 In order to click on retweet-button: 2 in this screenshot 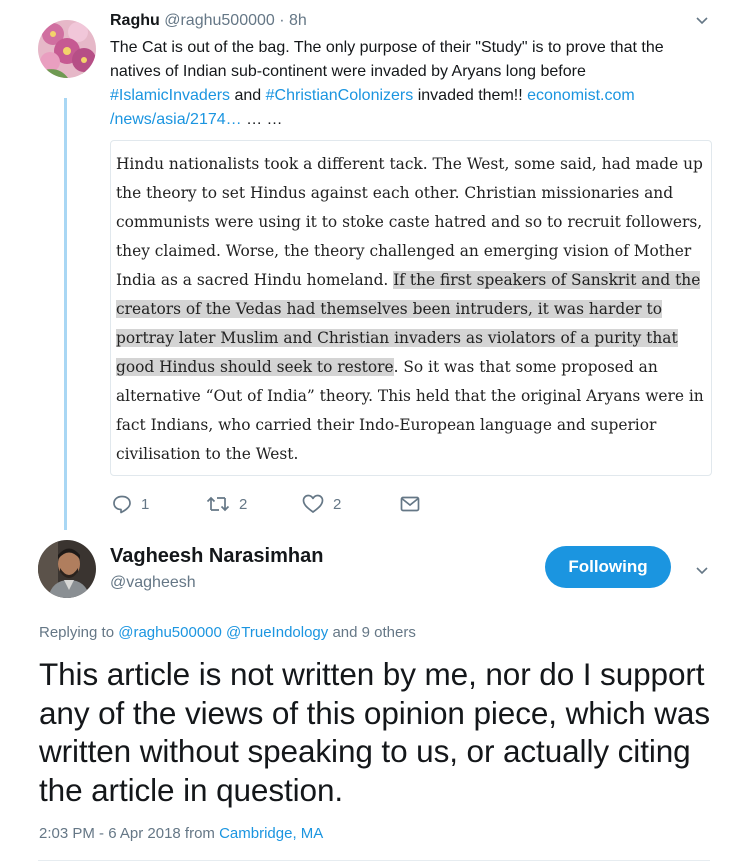, I will do `click(226, 504)`.